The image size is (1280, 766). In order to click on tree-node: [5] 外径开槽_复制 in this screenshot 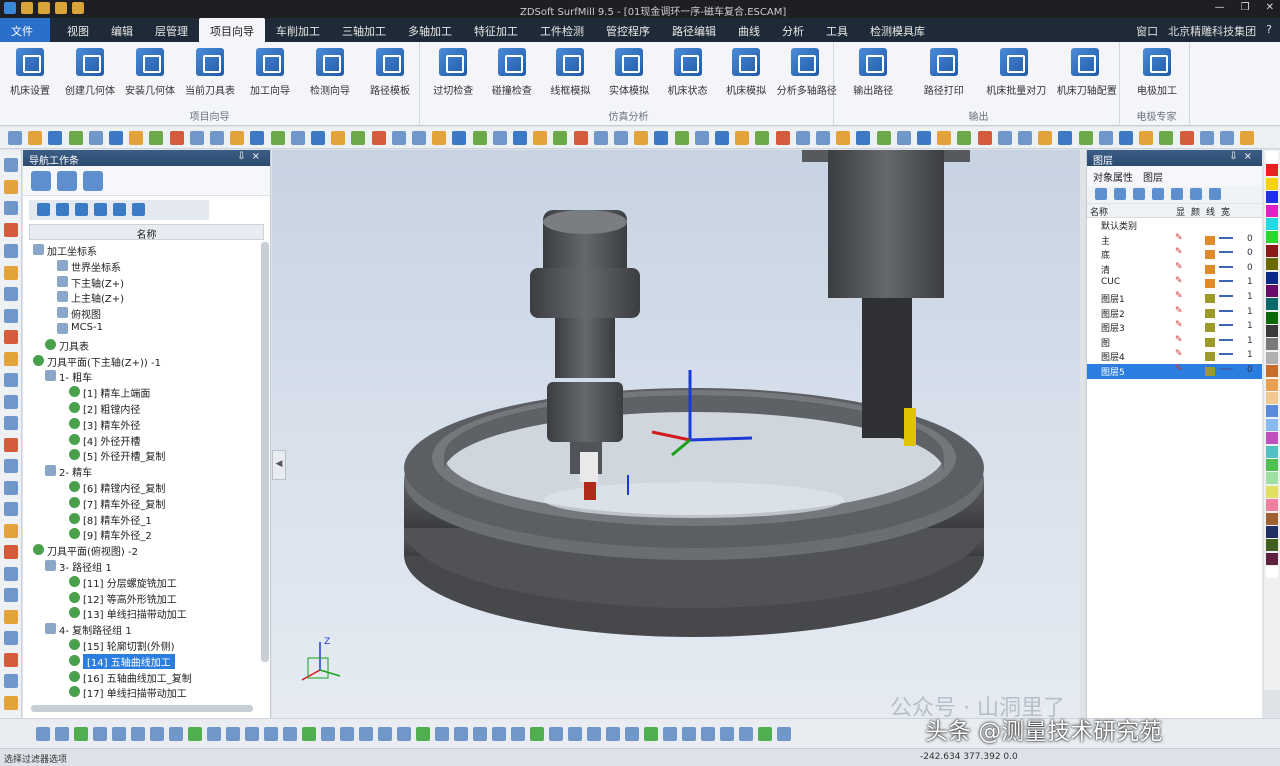, I will do `click(144, 455)`.